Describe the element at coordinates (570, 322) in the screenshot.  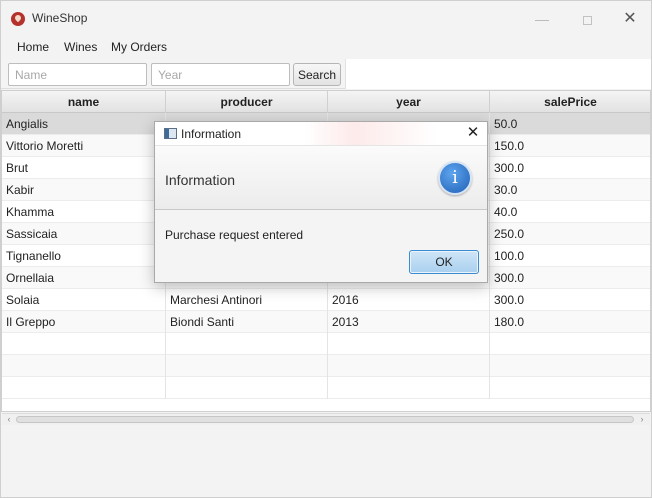
I see `cell-saleprice: 180.0` at that location.